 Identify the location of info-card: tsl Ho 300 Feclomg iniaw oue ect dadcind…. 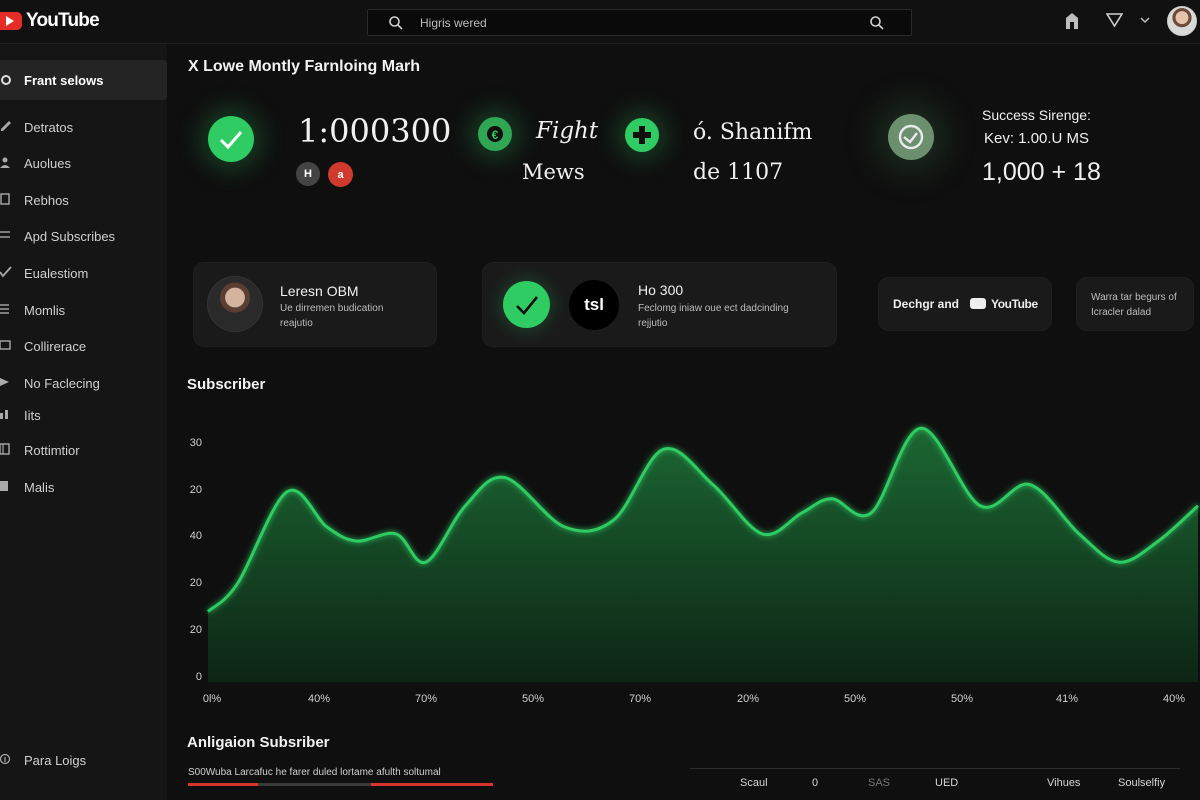
(659, 304).